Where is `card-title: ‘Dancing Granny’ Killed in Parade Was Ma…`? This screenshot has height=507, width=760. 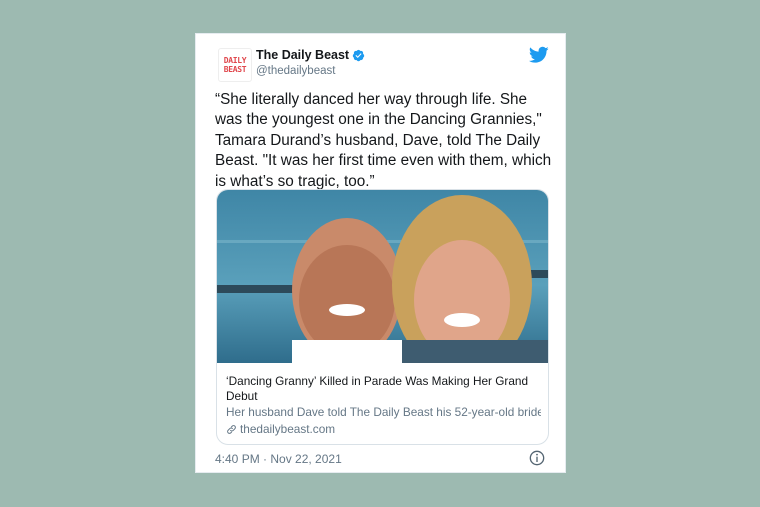
card-title: ‘Dancing Granny’ Killed in Parade Was Ma… is located at coordinates (381, 389).